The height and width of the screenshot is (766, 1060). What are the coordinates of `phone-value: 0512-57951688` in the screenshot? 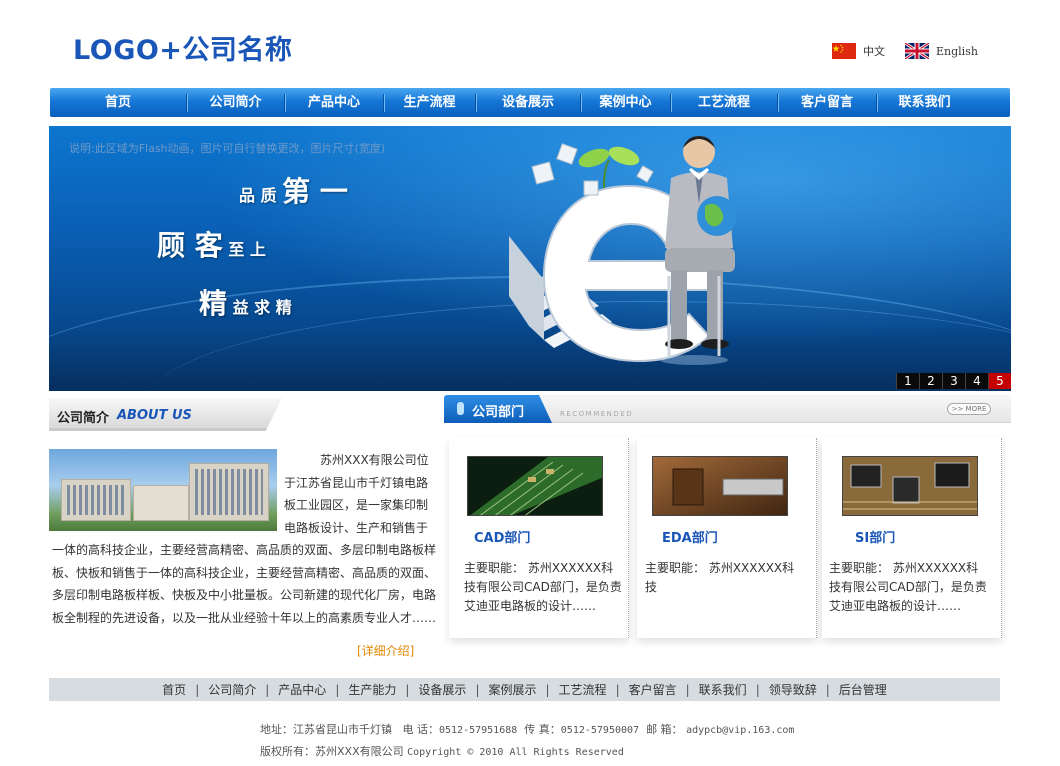 It's located at (478, 730).